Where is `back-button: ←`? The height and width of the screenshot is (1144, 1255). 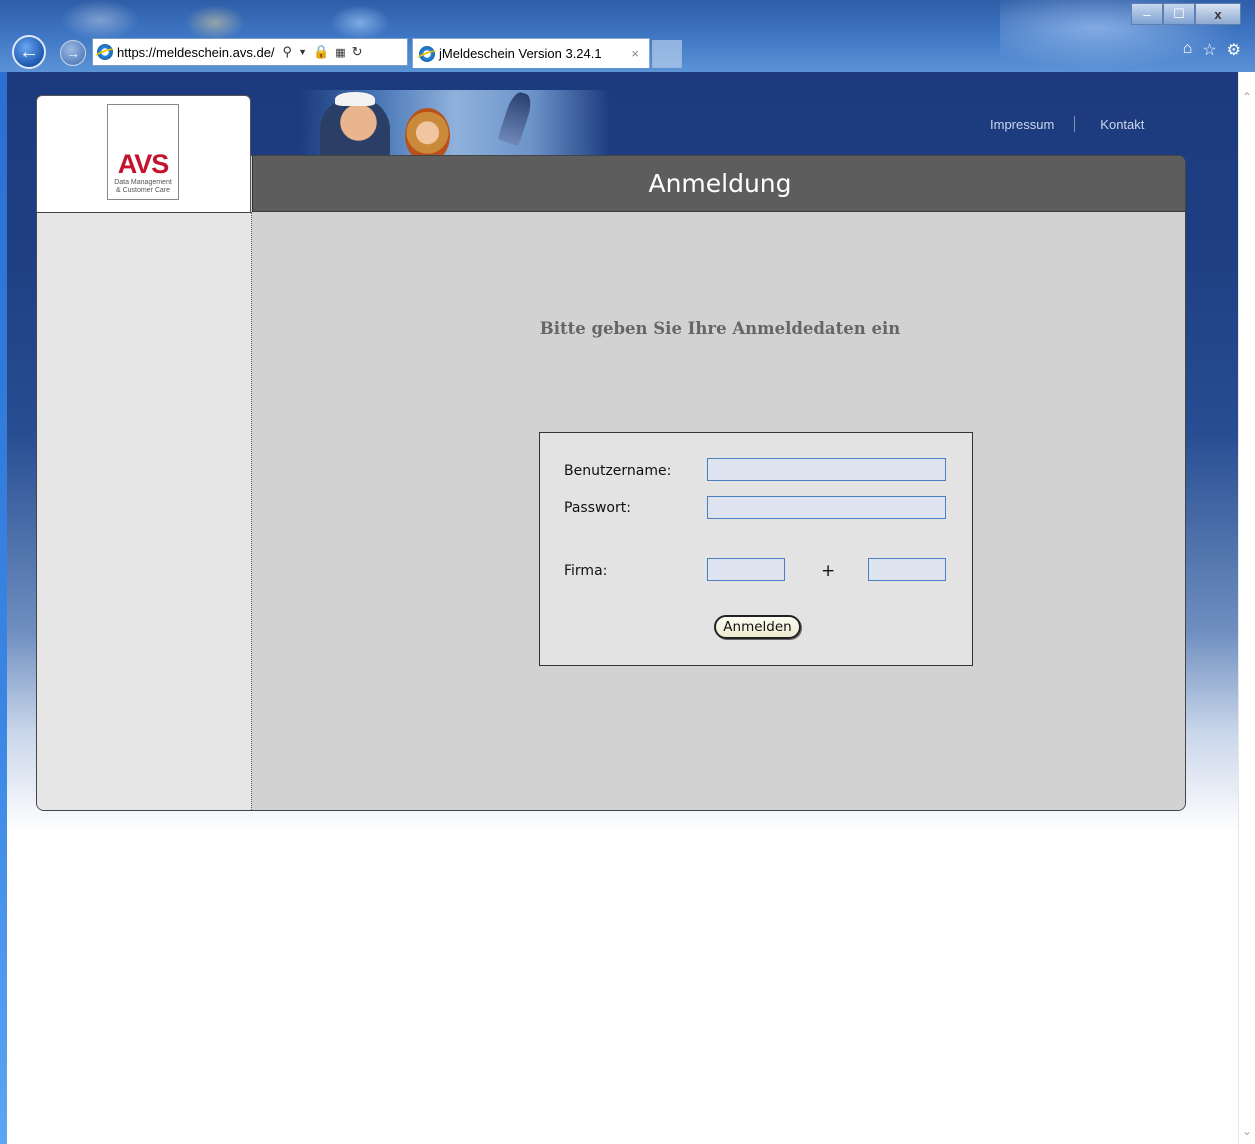
back-button: ← is located at coordinates (29, 52).